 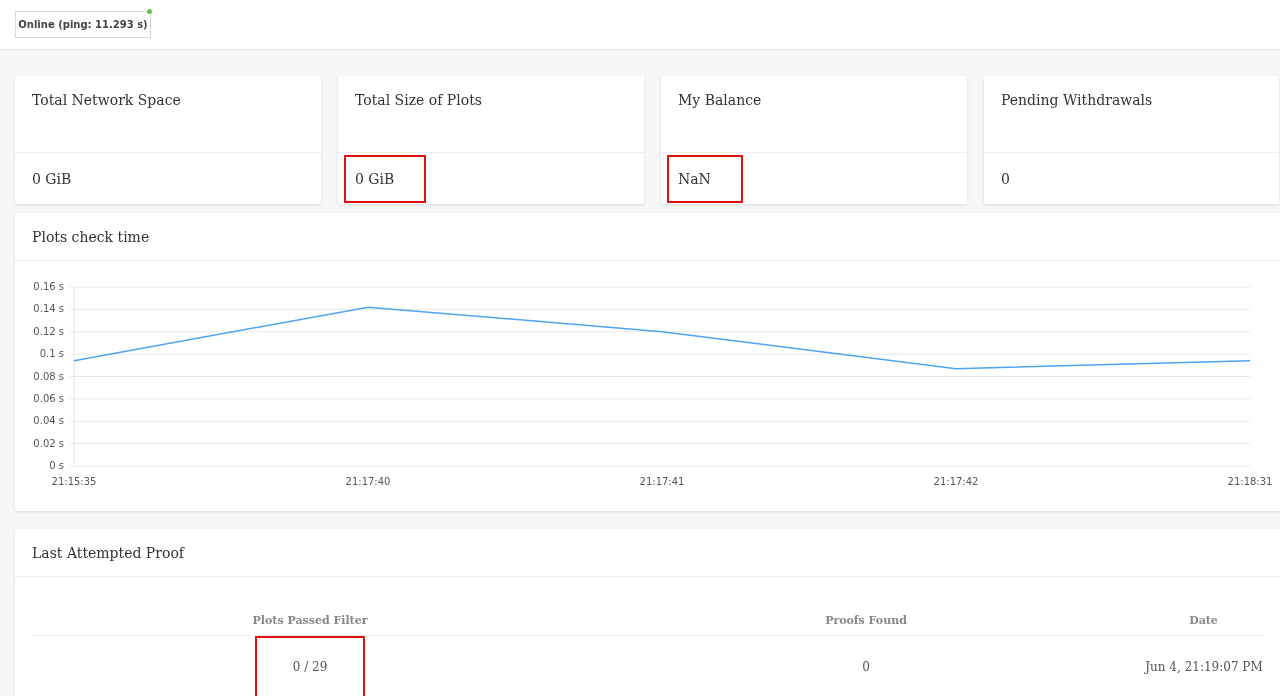 I want to click on card-value: NaN, so click(x=705, y=178).